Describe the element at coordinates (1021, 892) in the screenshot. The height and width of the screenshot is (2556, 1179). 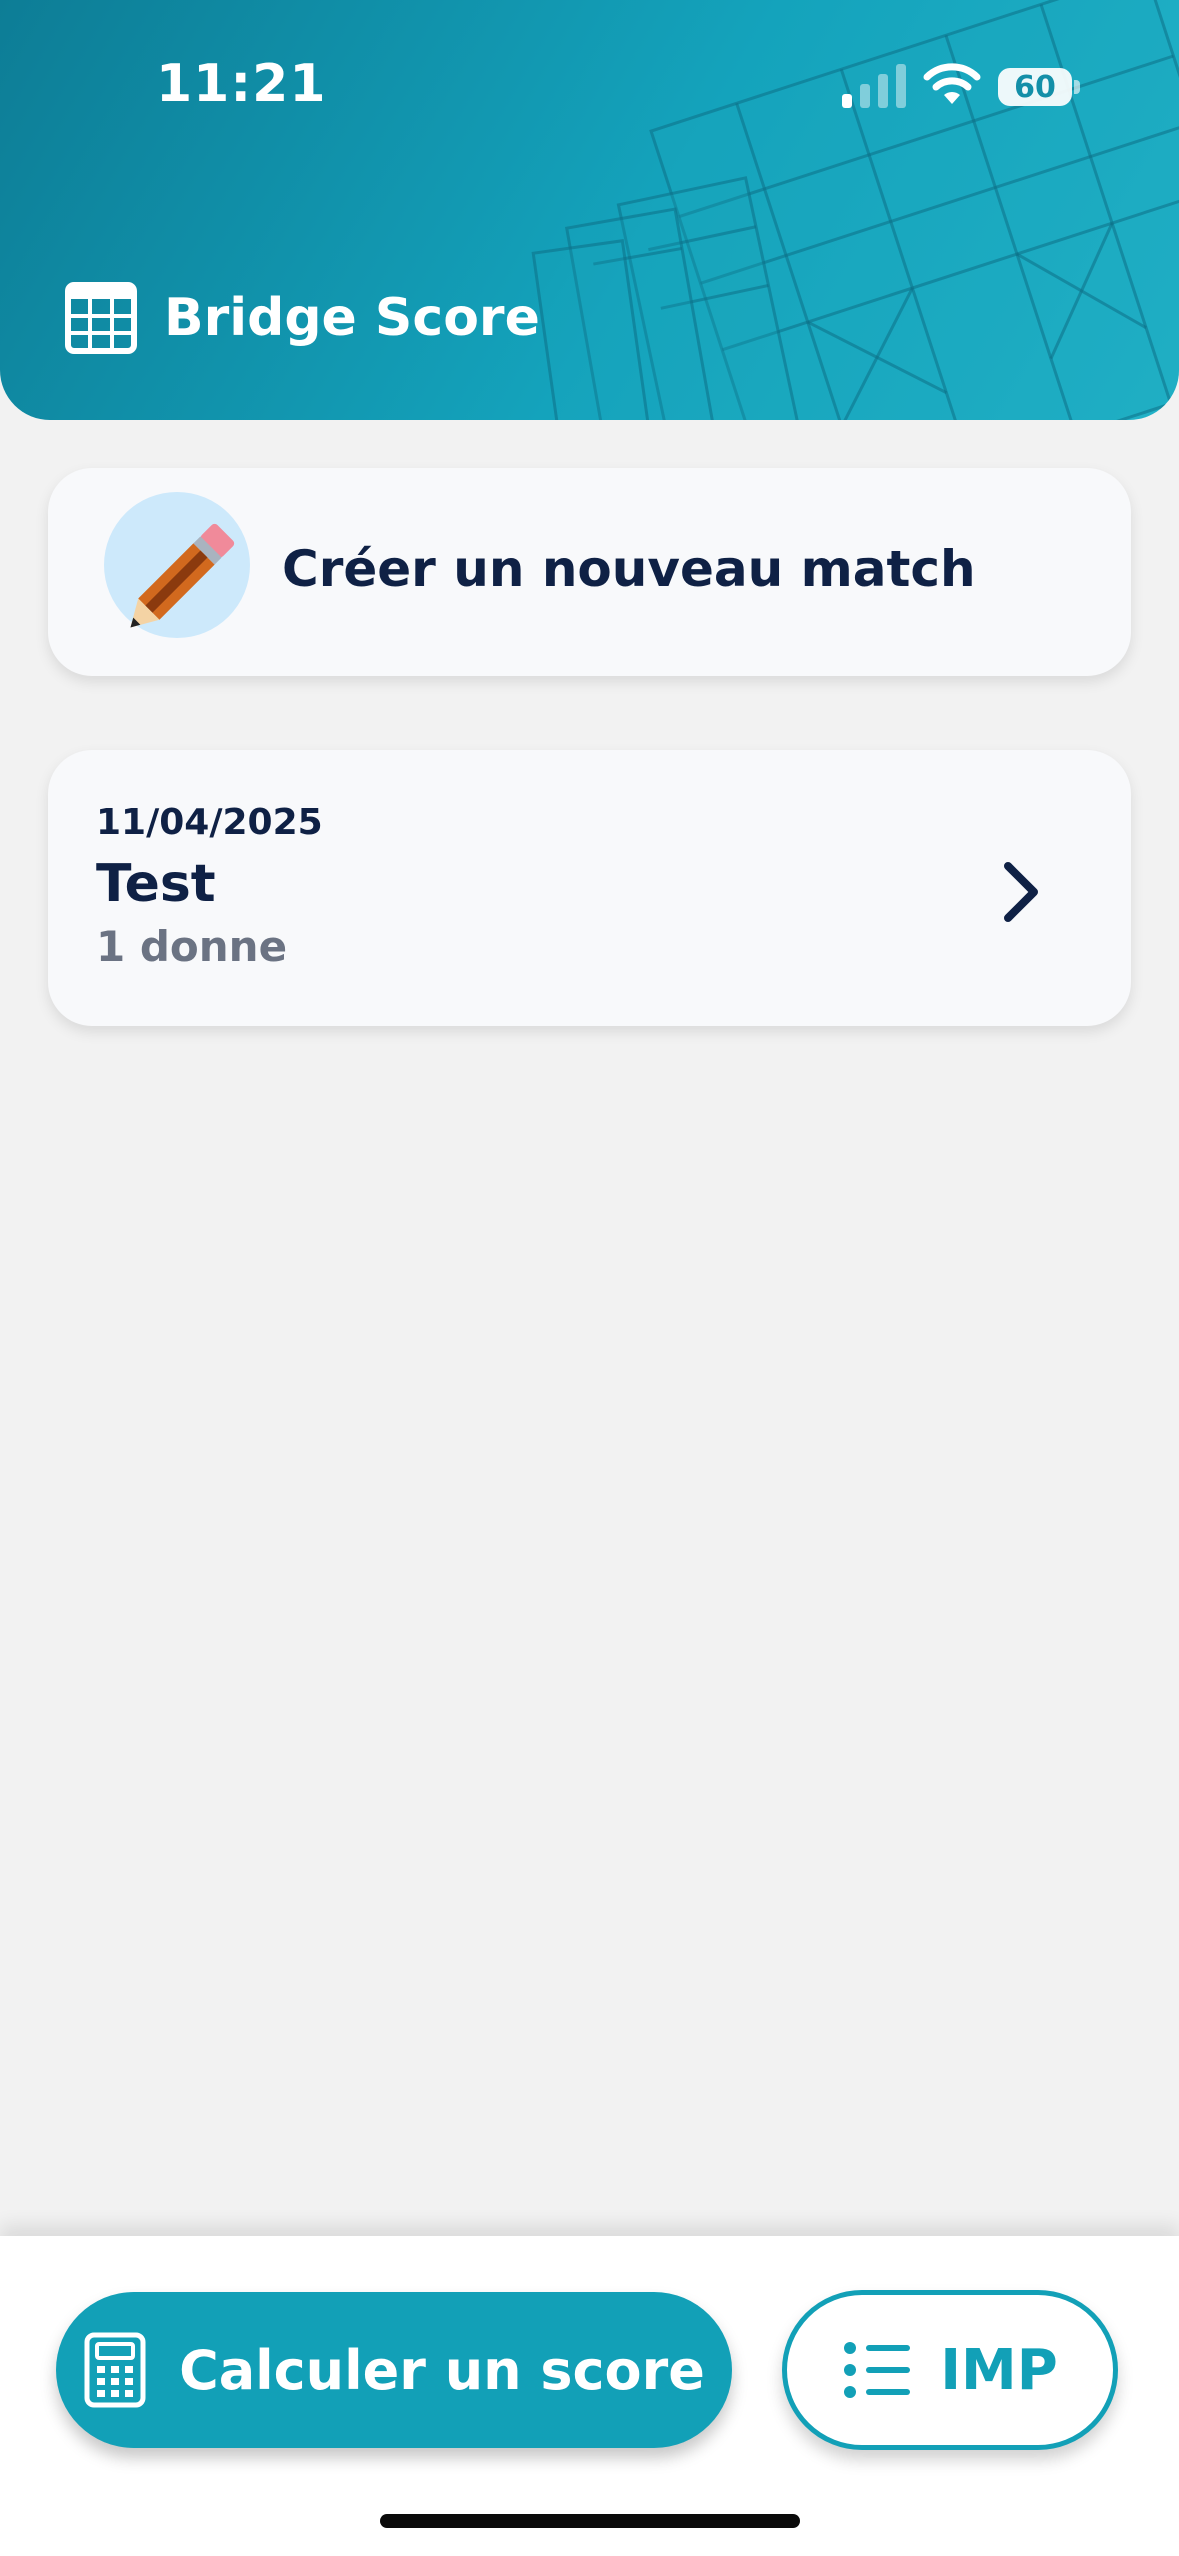
I see `chevron-right-icon` at that location.